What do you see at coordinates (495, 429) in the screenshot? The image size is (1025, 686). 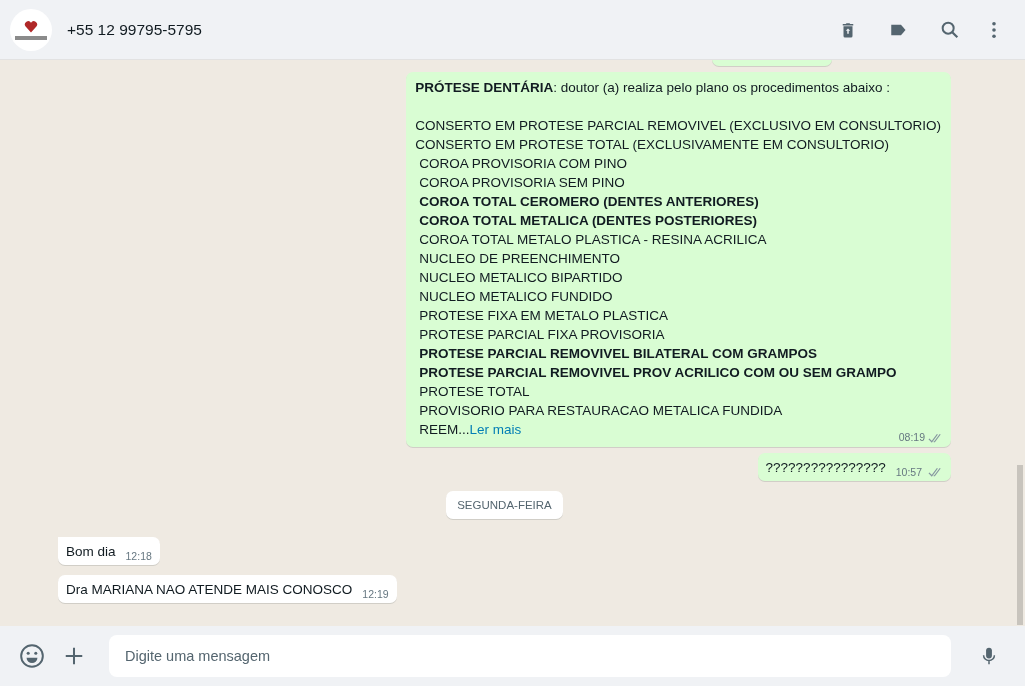 I see `read-more-link: Ler mais` at bounding box center [495, 429].